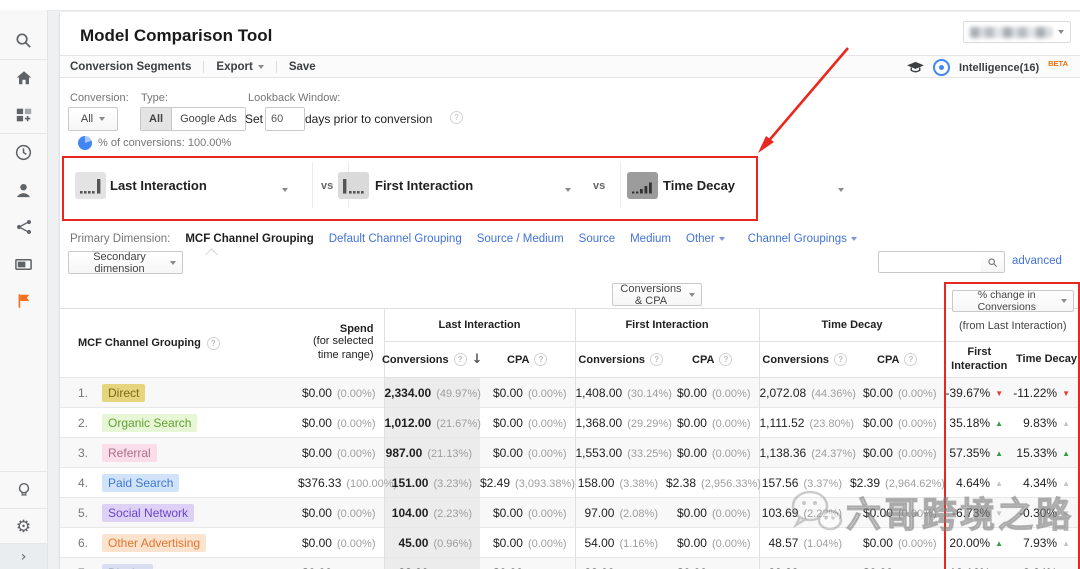  What do you see at coordinates (987, 67) in the screenshot?
I see `intelligence-badge: Intelligence(16) BETA` at bounding box center [987, 67].